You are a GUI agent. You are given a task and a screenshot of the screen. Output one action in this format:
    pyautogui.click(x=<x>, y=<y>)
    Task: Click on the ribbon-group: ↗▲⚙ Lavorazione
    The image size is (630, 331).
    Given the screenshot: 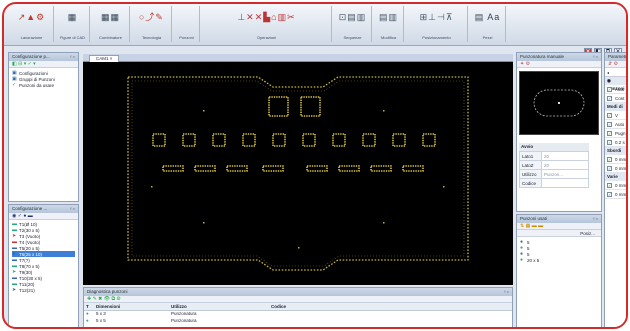 What is the action you would take?
    pyautogui.click(x=32, y=24)
    